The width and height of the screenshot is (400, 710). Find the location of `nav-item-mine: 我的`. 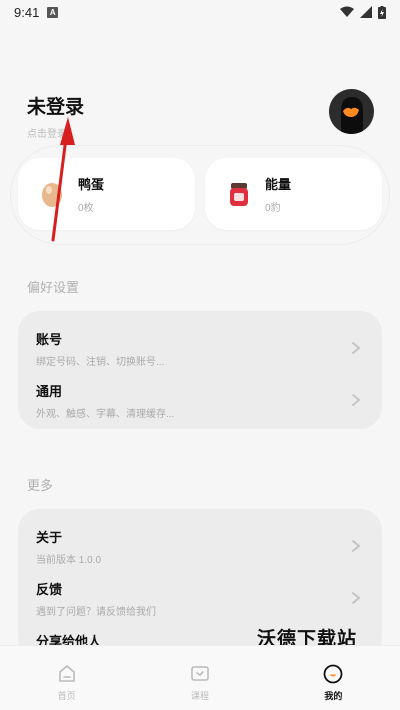

nav-item-mine: 我的 is located at coordinates (333, 678).